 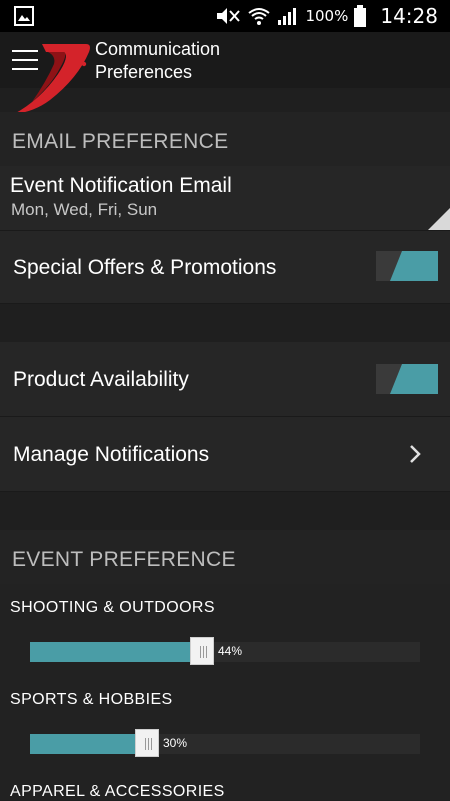 I want to click on manage-notifications-label: Manage Notifications, so click(x=111, y=454).